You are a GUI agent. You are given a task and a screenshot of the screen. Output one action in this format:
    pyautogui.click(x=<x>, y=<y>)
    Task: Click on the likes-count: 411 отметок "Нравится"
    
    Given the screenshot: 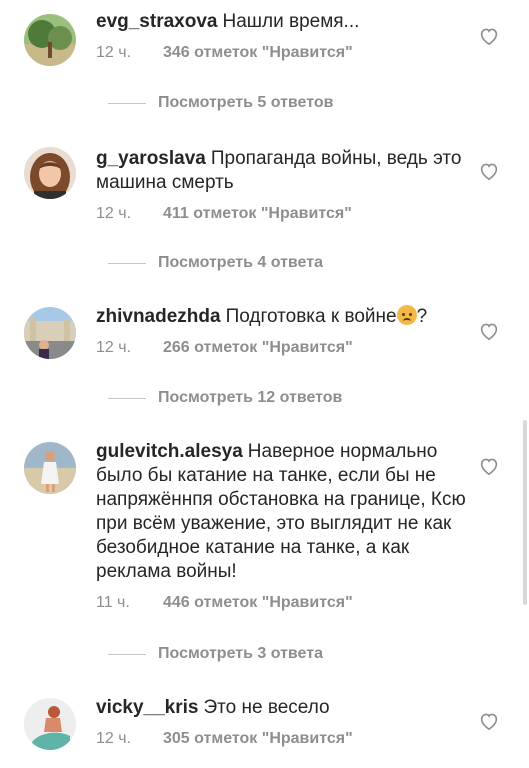 What is the action you would take?
    pyautogui.click(x=257, y=214)
    